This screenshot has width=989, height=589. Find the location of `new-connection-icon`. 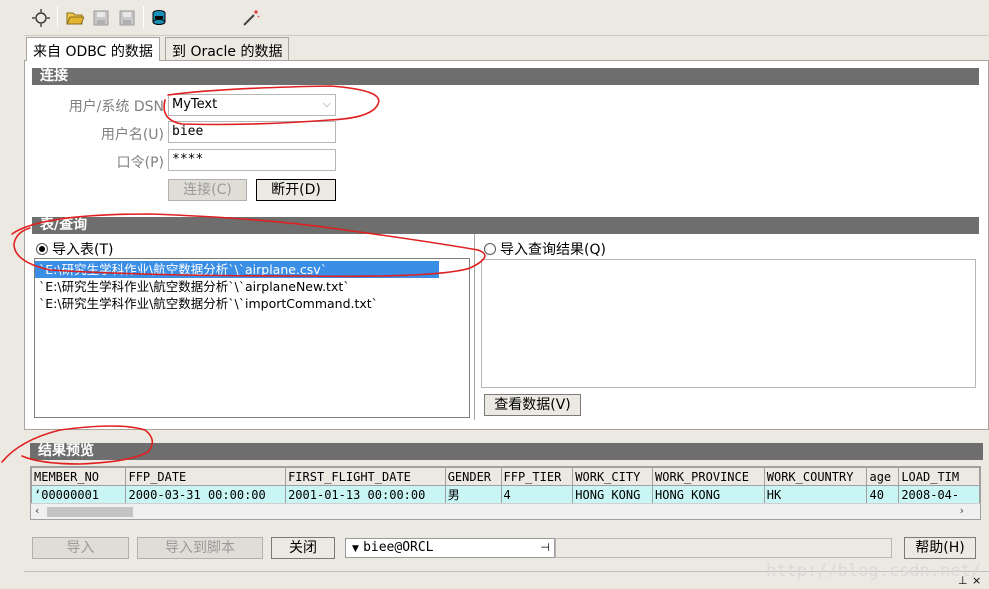

new-connection-icon is located at coordinates (41, 18).